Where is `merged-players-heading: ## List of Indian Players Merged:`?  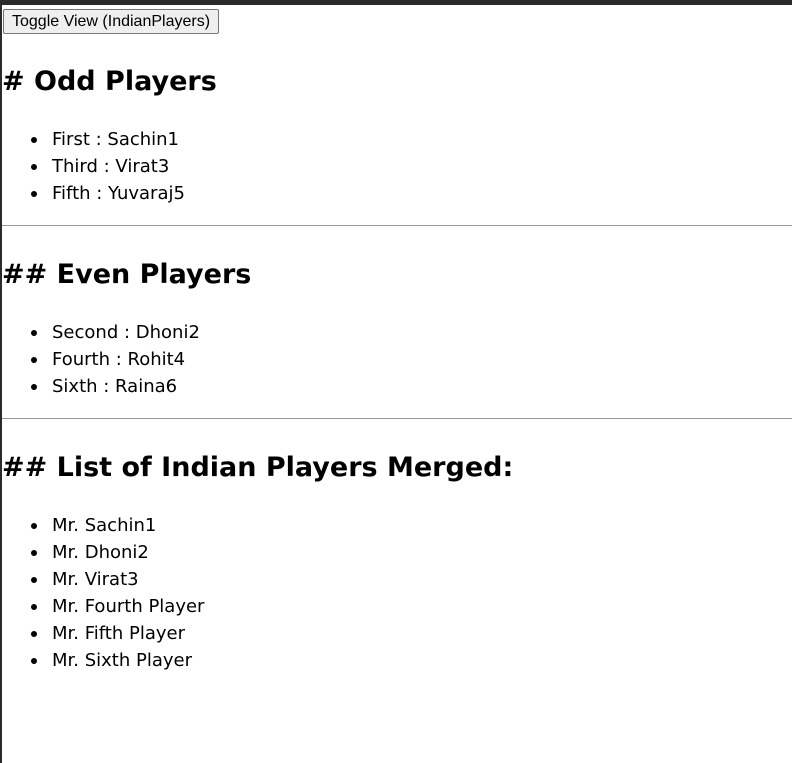
merged-players-heading: ## List of Indian Players Merged: is located at coordinates (258, 467).